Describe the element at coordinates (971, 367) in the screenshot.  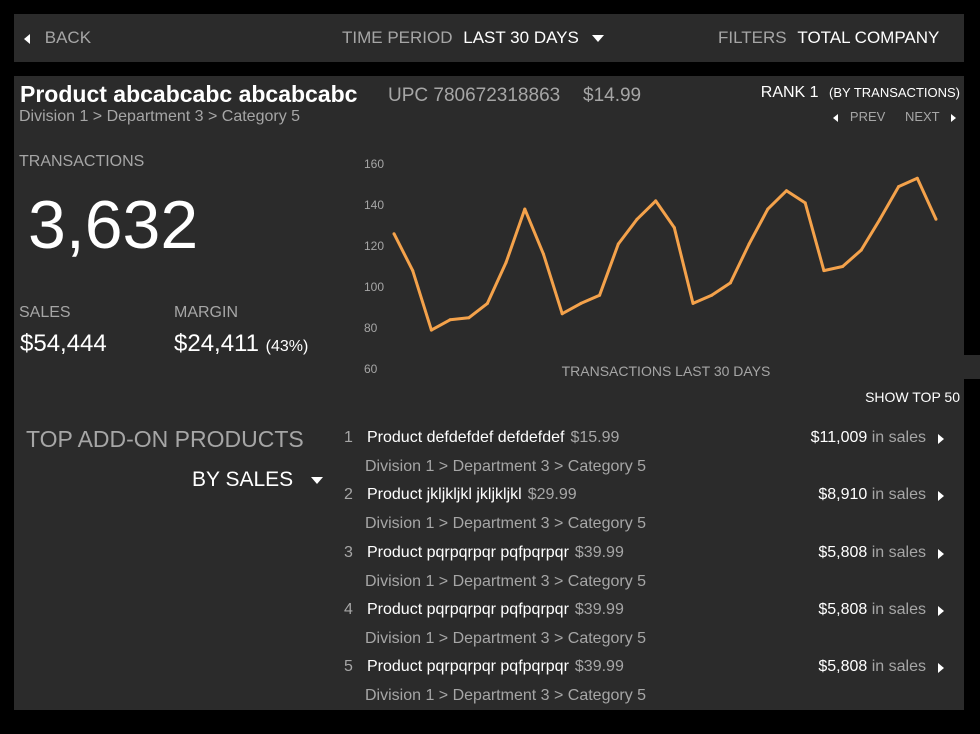
I see `panel-edge` at that location.